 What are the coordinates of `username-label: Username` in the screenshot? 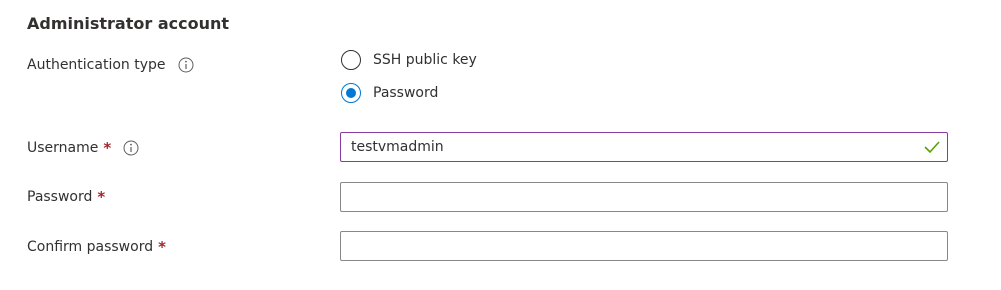 It's located at (63, 148).